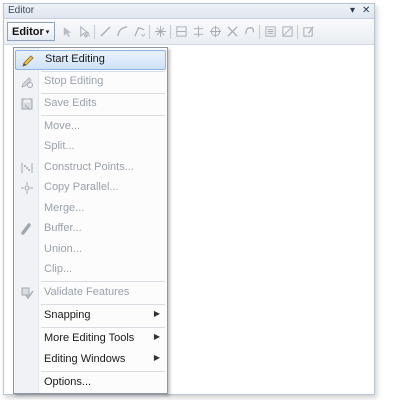  Describe the element at coordinates (139, 32) in the screenshot. I see `segment-types-icon` at that location.